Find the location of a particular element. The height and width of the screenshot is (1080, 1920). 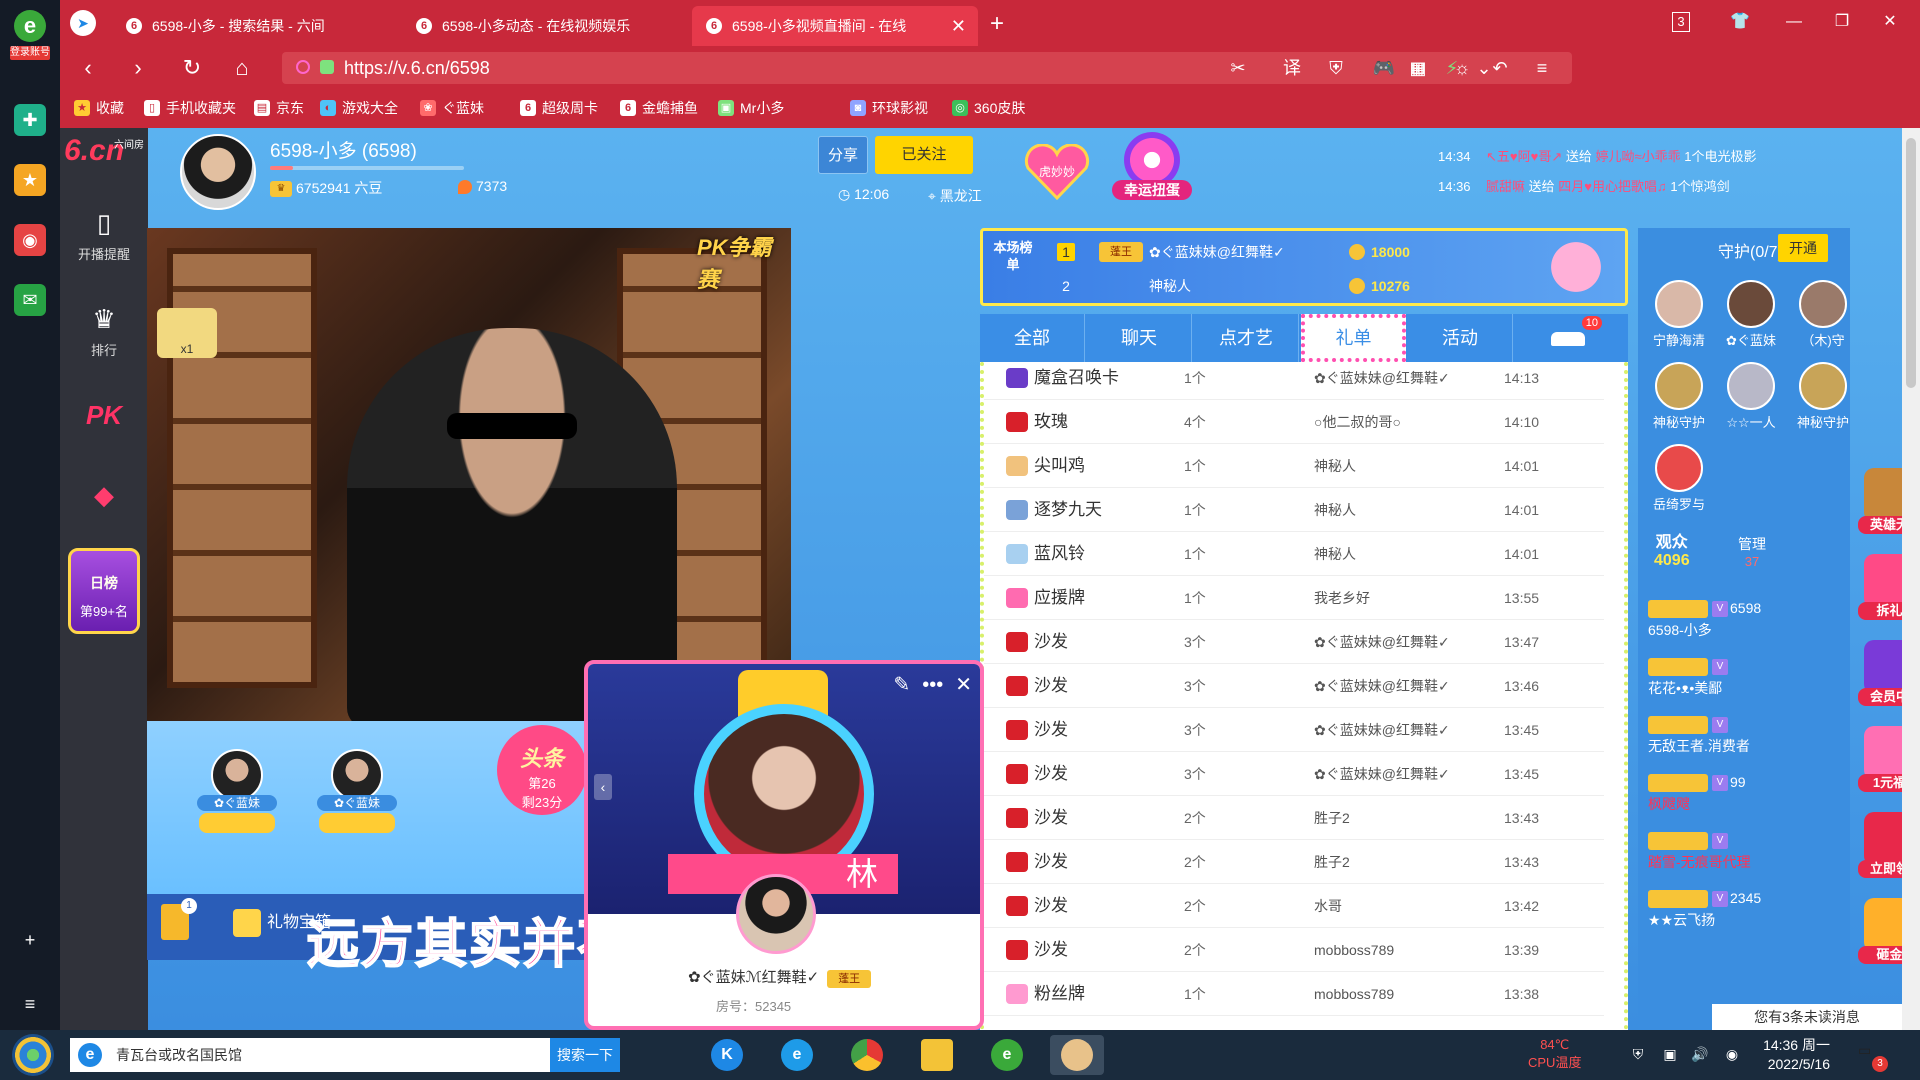

undo-icon: ↶ is located at coordinates (1500, 68).